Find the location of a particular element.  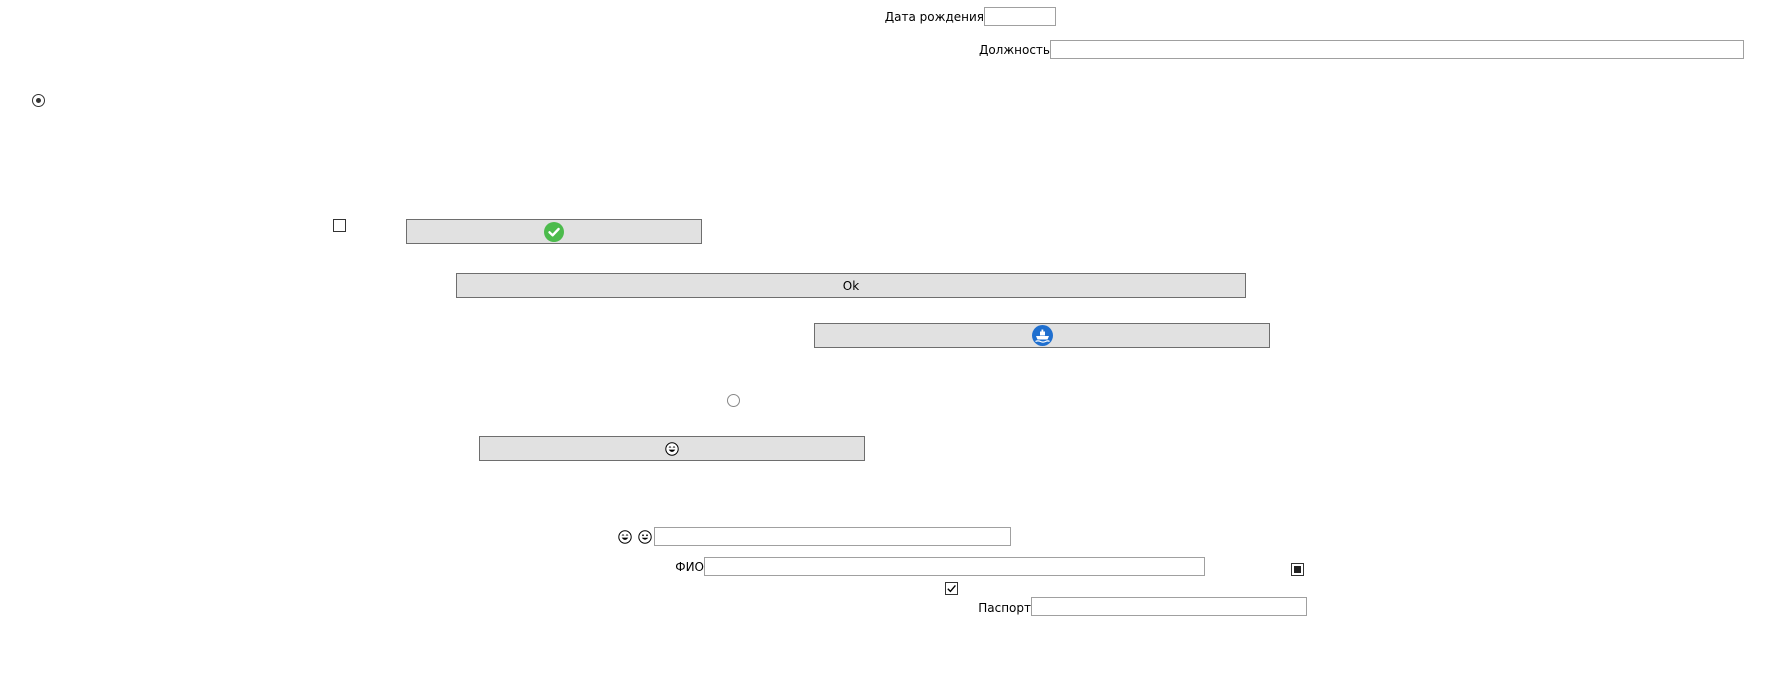

checkbox-left is located at coordinates (339, 225).